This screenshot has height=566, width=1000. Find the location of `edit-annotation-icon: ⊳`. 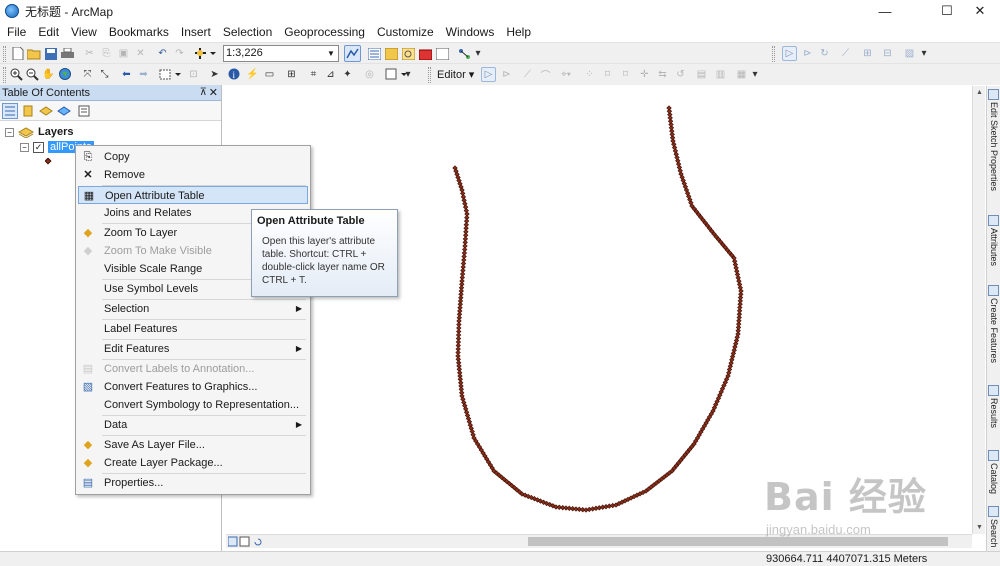

edit-annotation-icon: ⊳ is located at coordinates (506, 74).